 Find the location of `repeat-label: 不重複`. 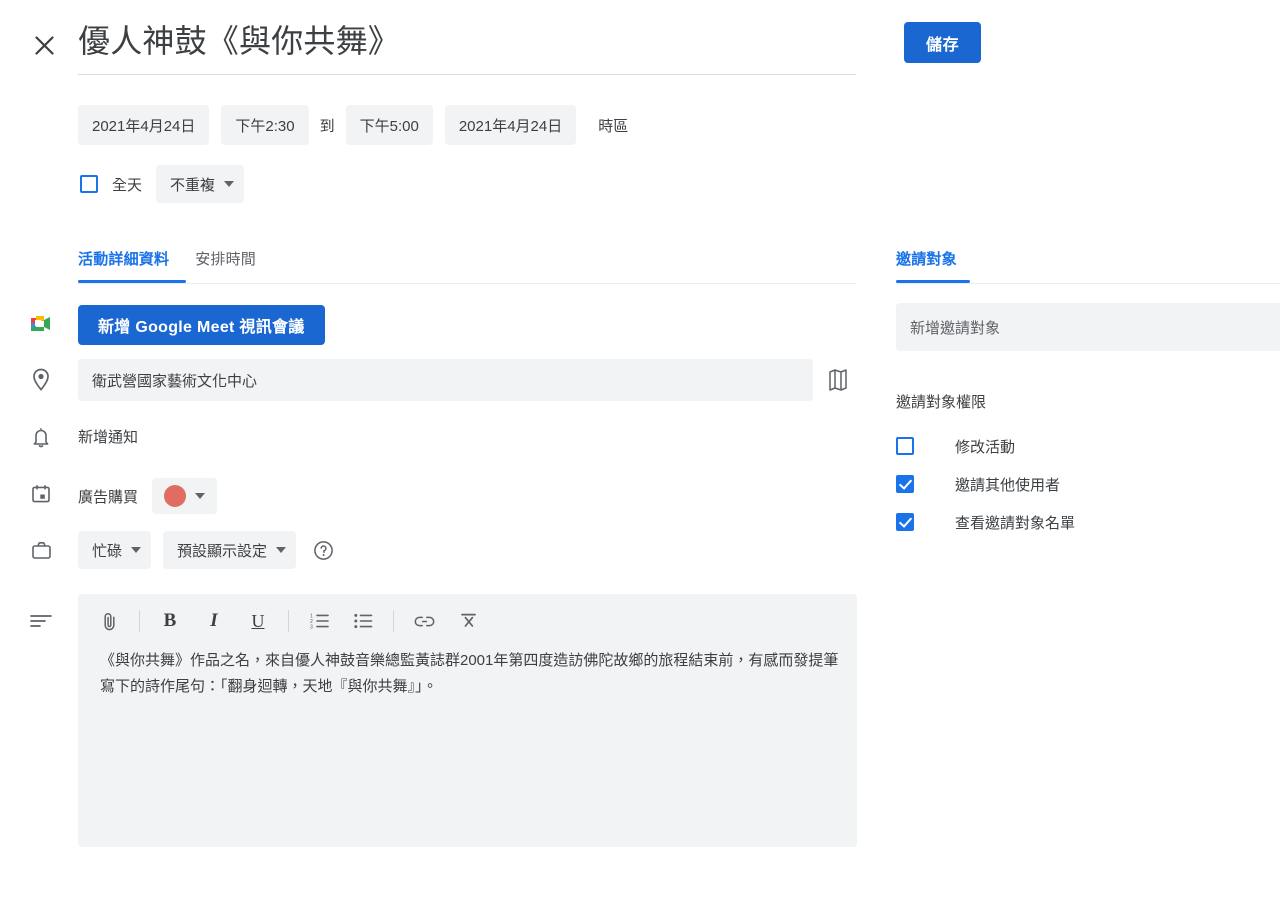

repeat-label: 不重複 is located at coordinates (193, 185).